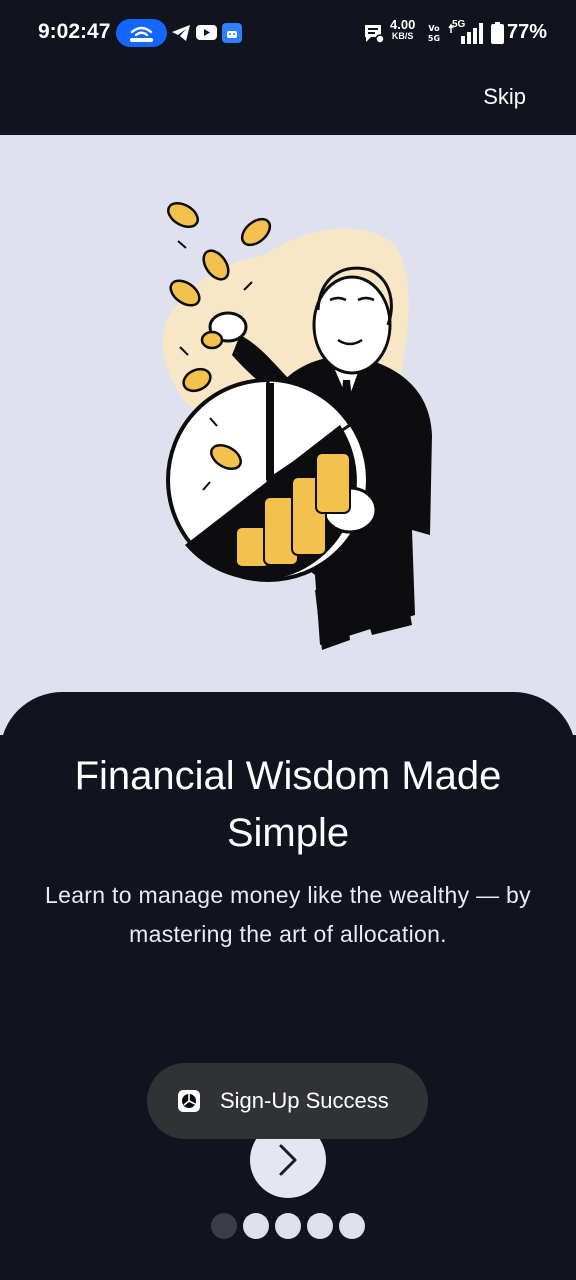 The width and height of the screenshot is (576, 1280). I want to click on network-speed: 4.00 KB/S, so click(402, 29).